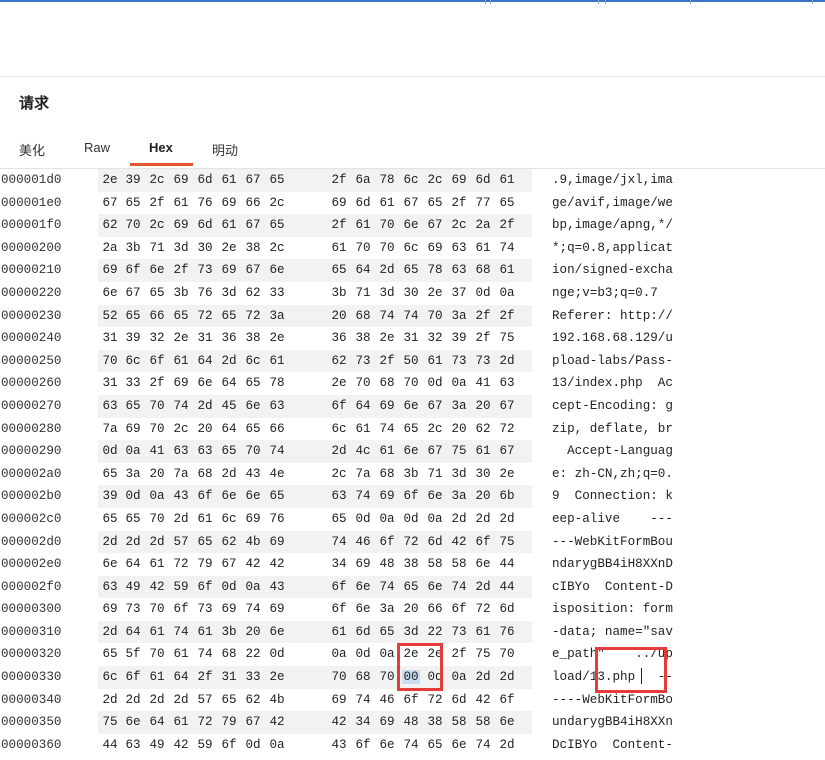 This screenshot has width=825, height=760. Describe the element at coordinates (387, 383) in the screenshot. I see `hex-byte: 68` at that location.